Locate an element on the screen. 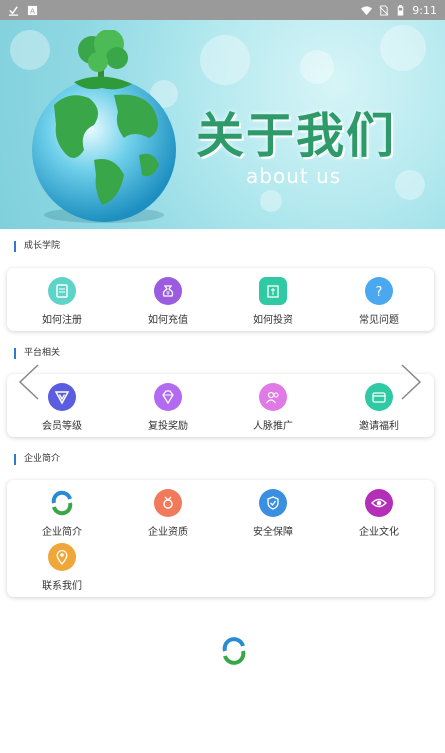 Image resolution: width=445 pixels, height=753 pixels. status-time: 9:11 is located at coordinates (424, 10).